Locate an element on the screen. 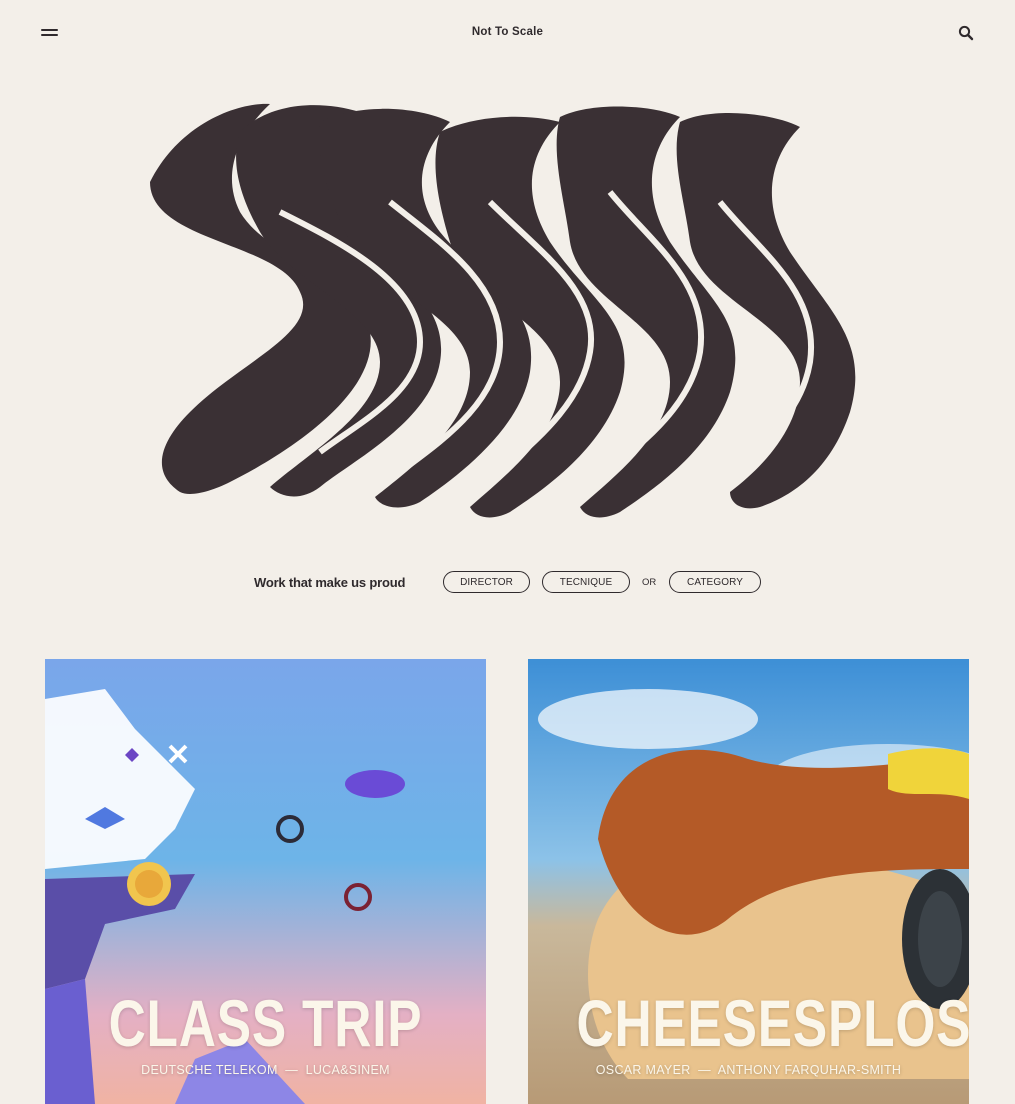 The width and height of the screenshot is (1015, 1104). project-credits: DEUTSCHE TELEKOM — LUCA&SINEM is located at coordinates (265, 1070).